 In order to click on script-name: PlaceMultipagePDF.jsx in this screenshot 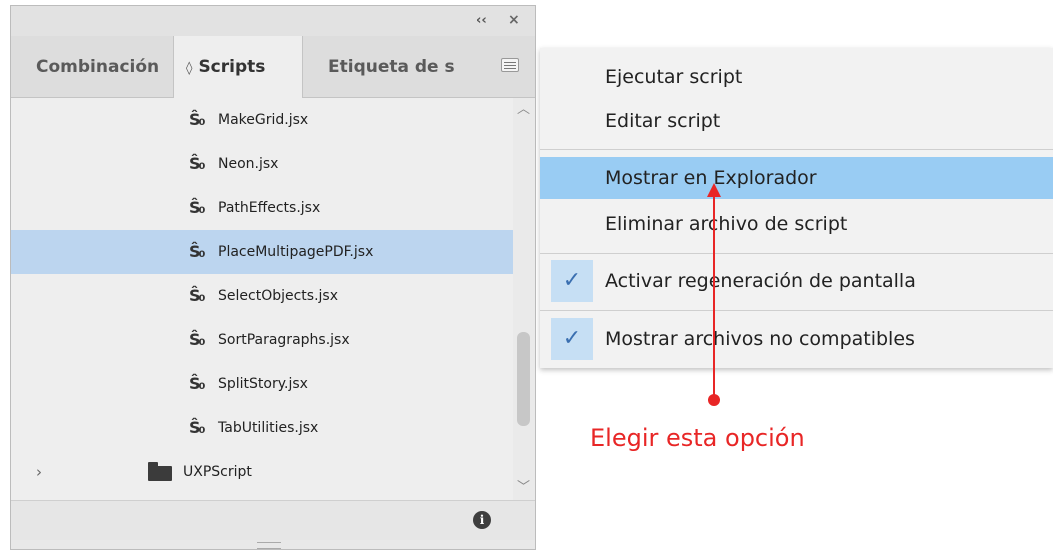, I will do `click(296, 252)`.